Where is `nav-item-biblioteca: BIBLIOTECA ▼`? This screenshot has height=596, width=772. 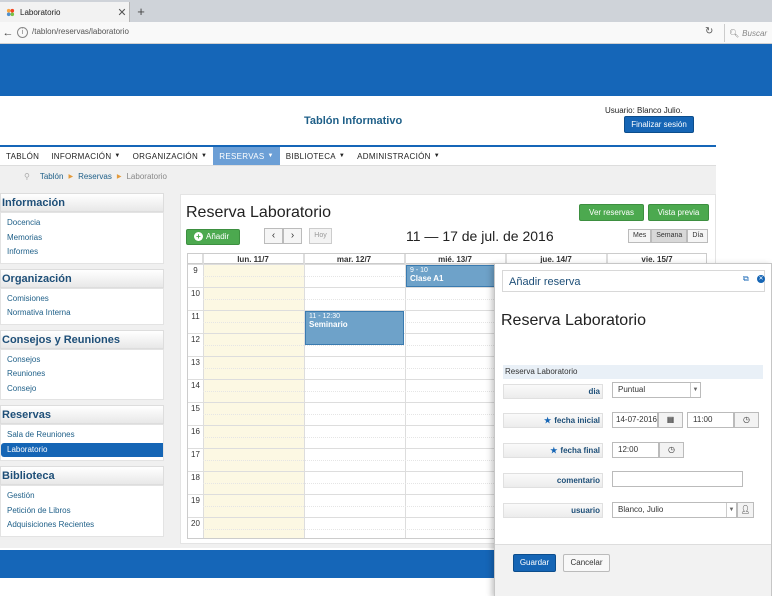
nav-item-biblioteca: BIBLIOTECA ▼ is located at coordinates (315, 156).